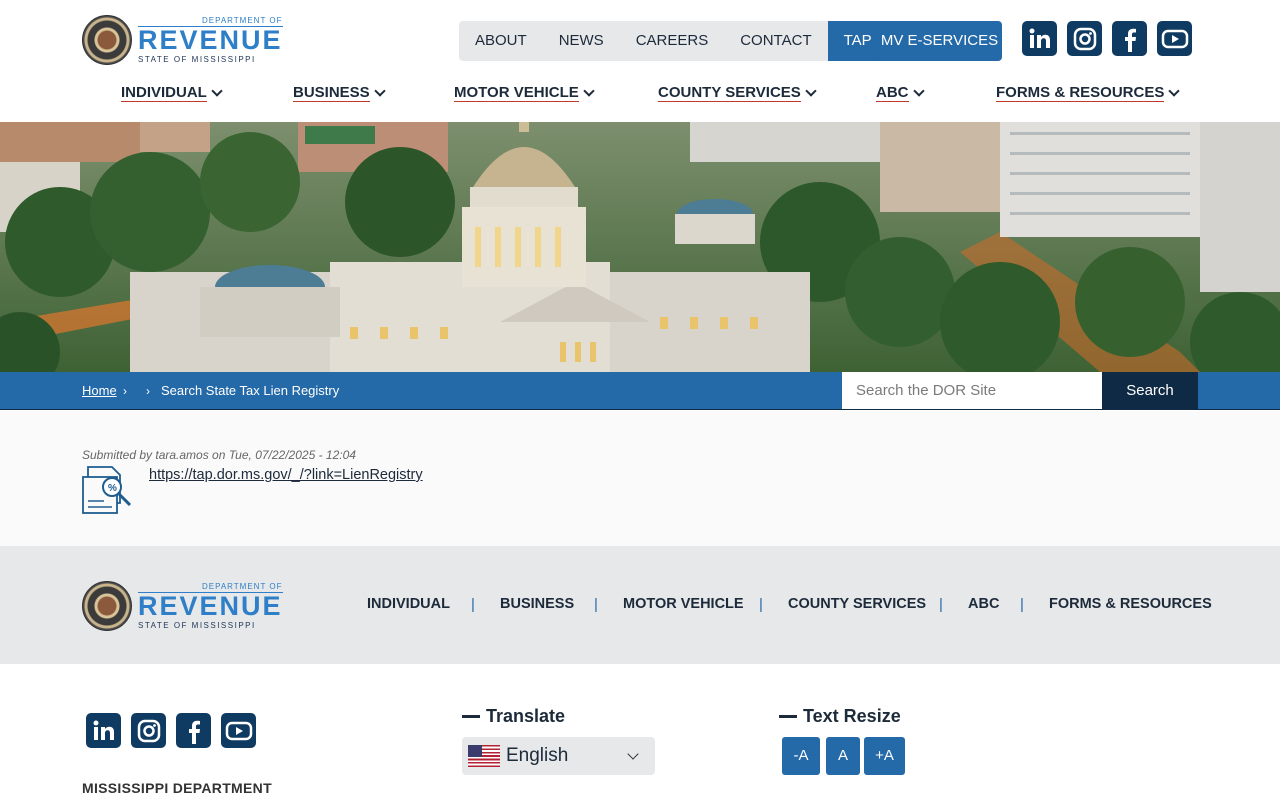  Describe the element at coordinates (484, 756) in the screenshot. I see `us-flag-icon` at that location.